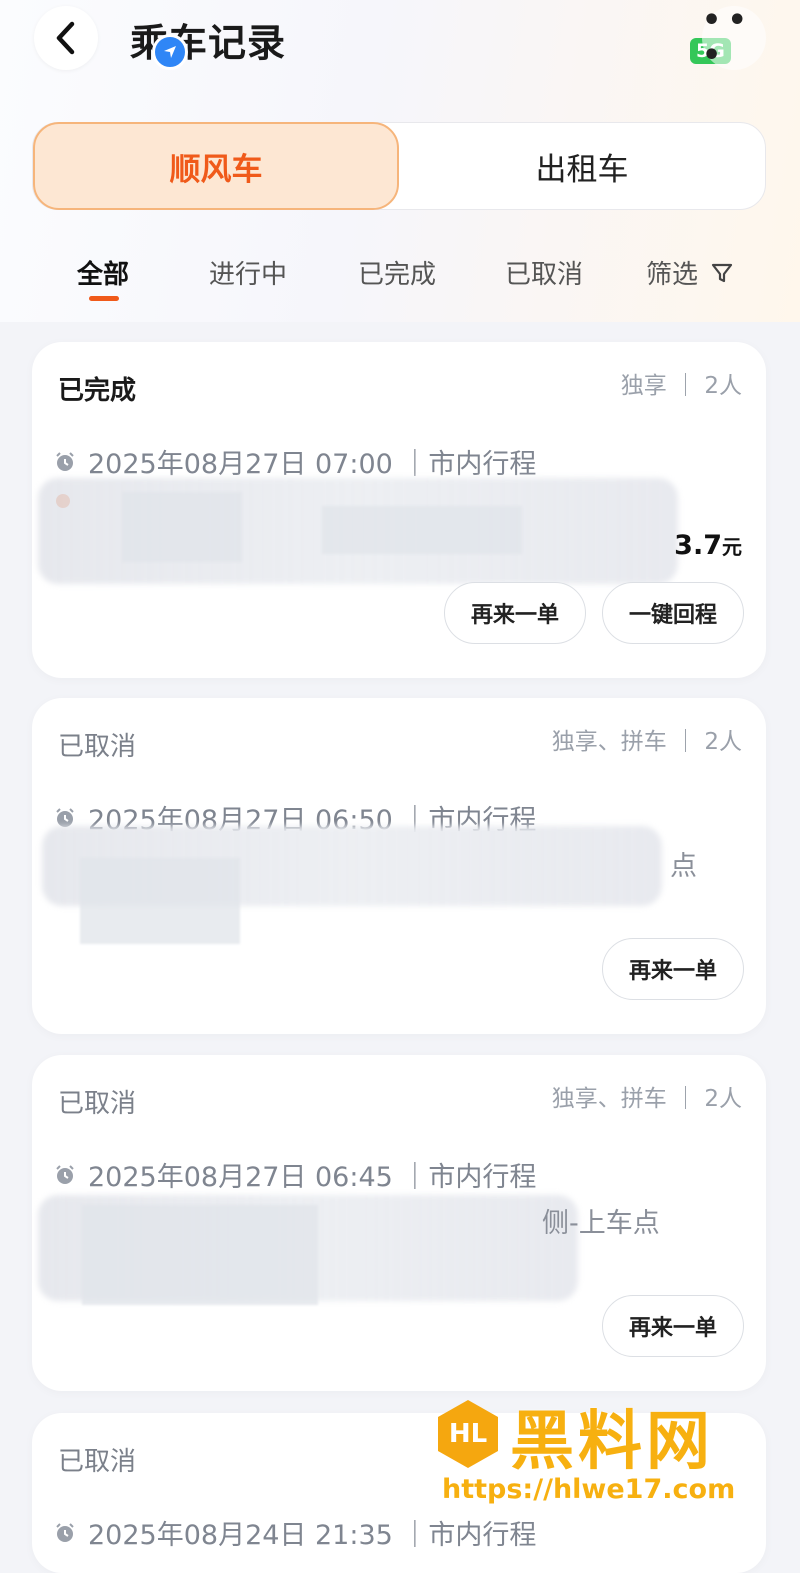  Describe the element at coordinates (248, 272) in the screenshot. I see `tab-in-progress: 进行中` at that location.